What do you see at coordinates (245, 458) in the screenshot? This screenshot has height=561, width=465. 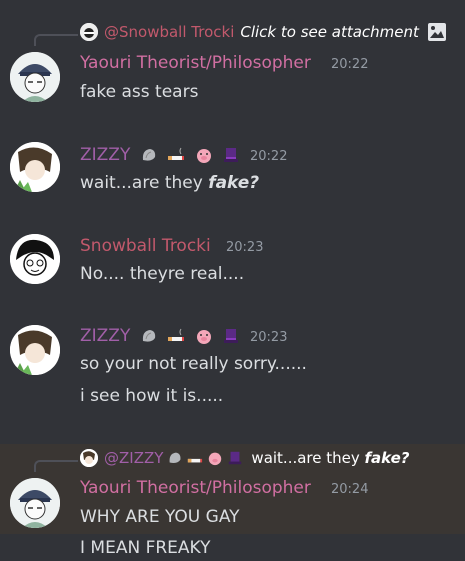 I see `reply-preview: @ZIZZY wait...are they fake?` at bounding box center [245, 458].